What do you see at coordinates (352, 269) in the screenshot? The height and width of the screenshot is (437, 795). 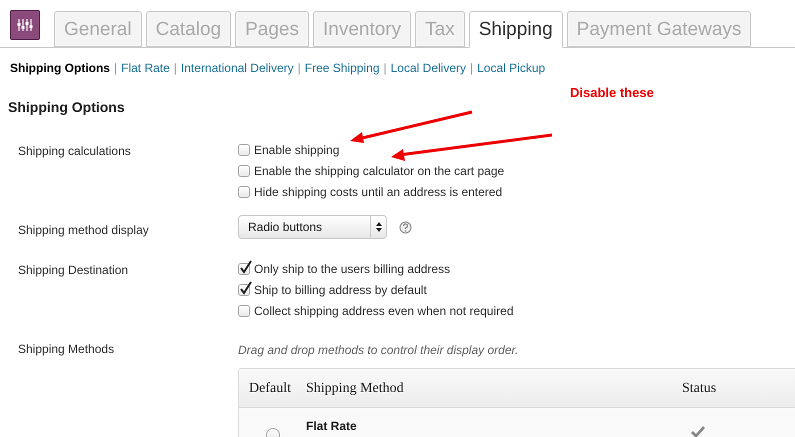 I see `checkbox-label: Only ship to the users billing address` at bounding box center [352, 269].